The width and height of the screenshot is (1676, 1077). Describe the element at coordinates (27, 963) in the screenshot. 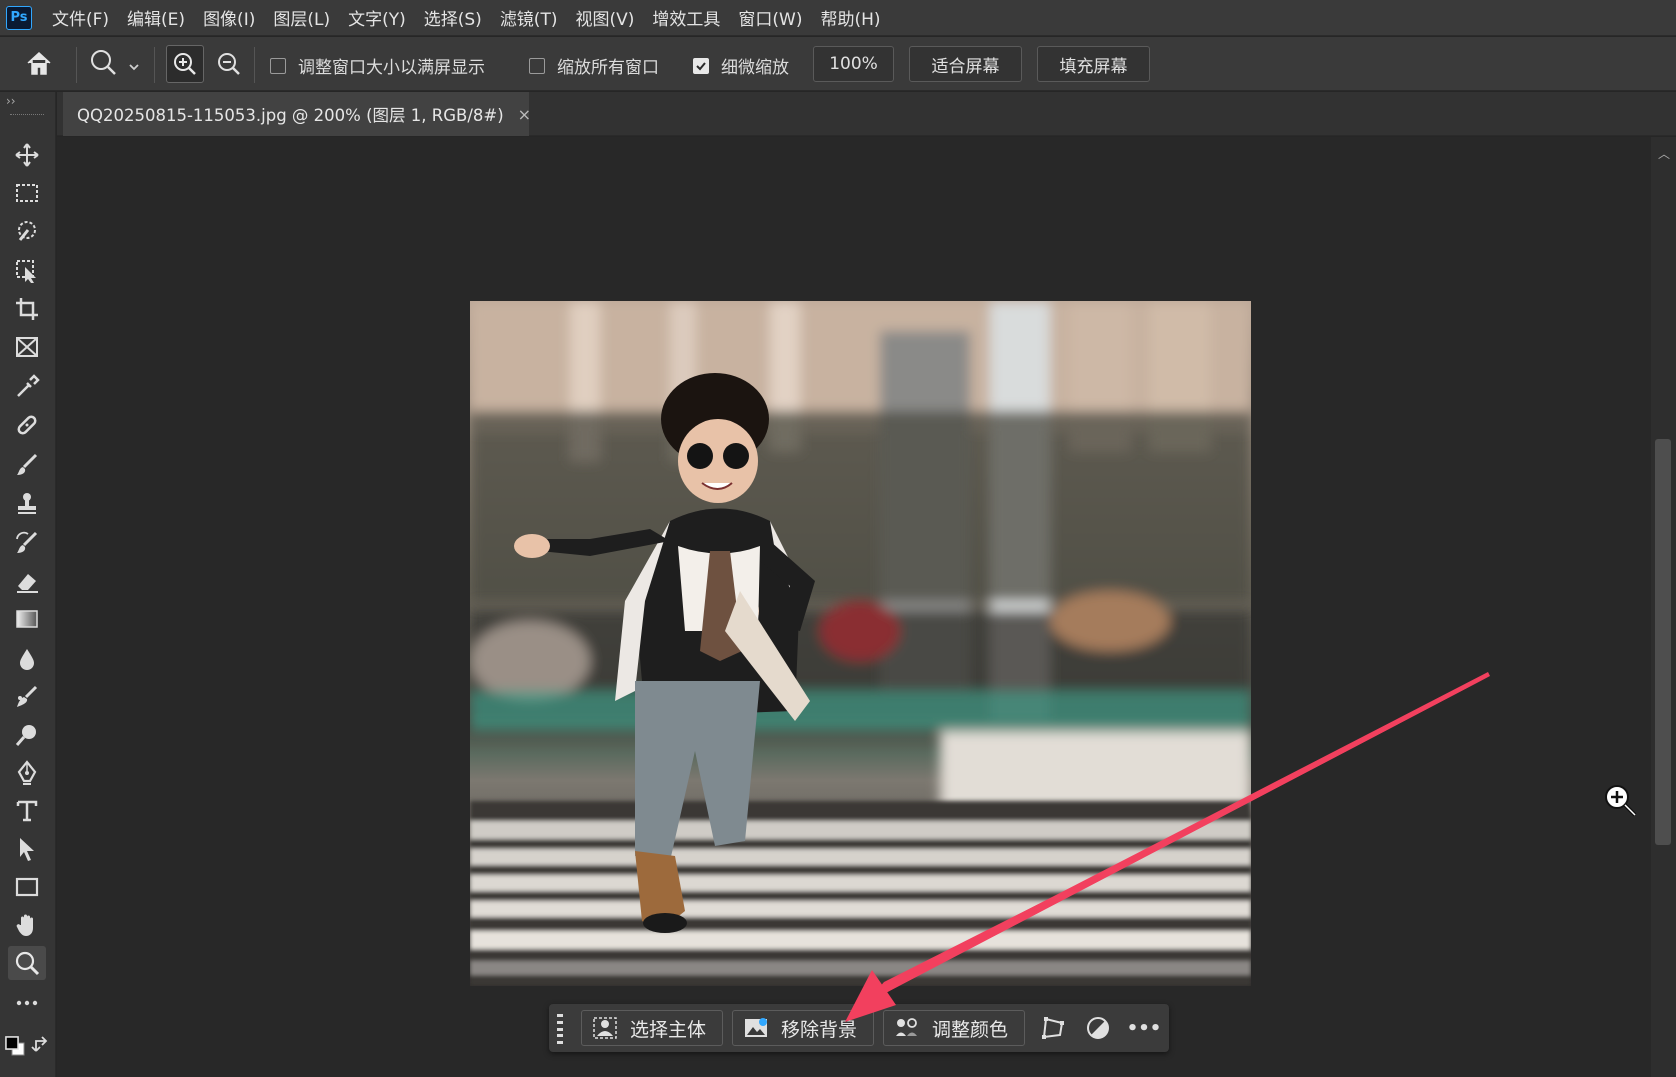

I see `zoom-tool-icon` at that location.